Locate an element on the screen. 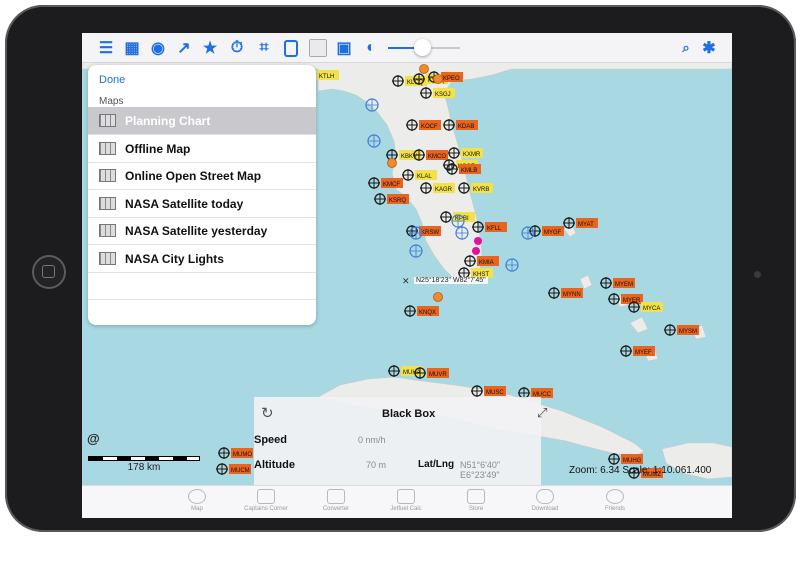 The height and width of the screenshot is (563, 800). airport-label: KDAB is located at coordinates (466, 127).